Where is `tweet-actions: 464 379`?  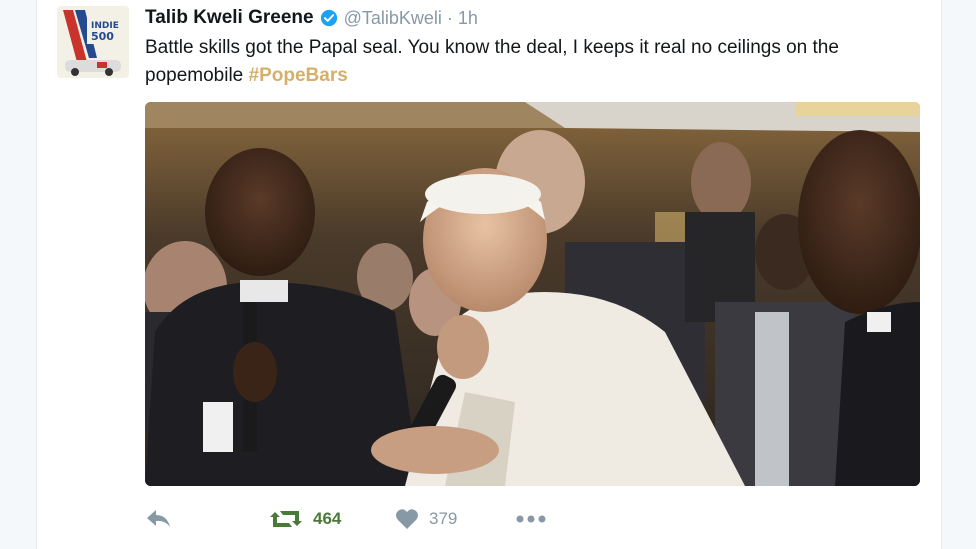 tweet-actions: 464 379 is located at coordinates (395, 519).